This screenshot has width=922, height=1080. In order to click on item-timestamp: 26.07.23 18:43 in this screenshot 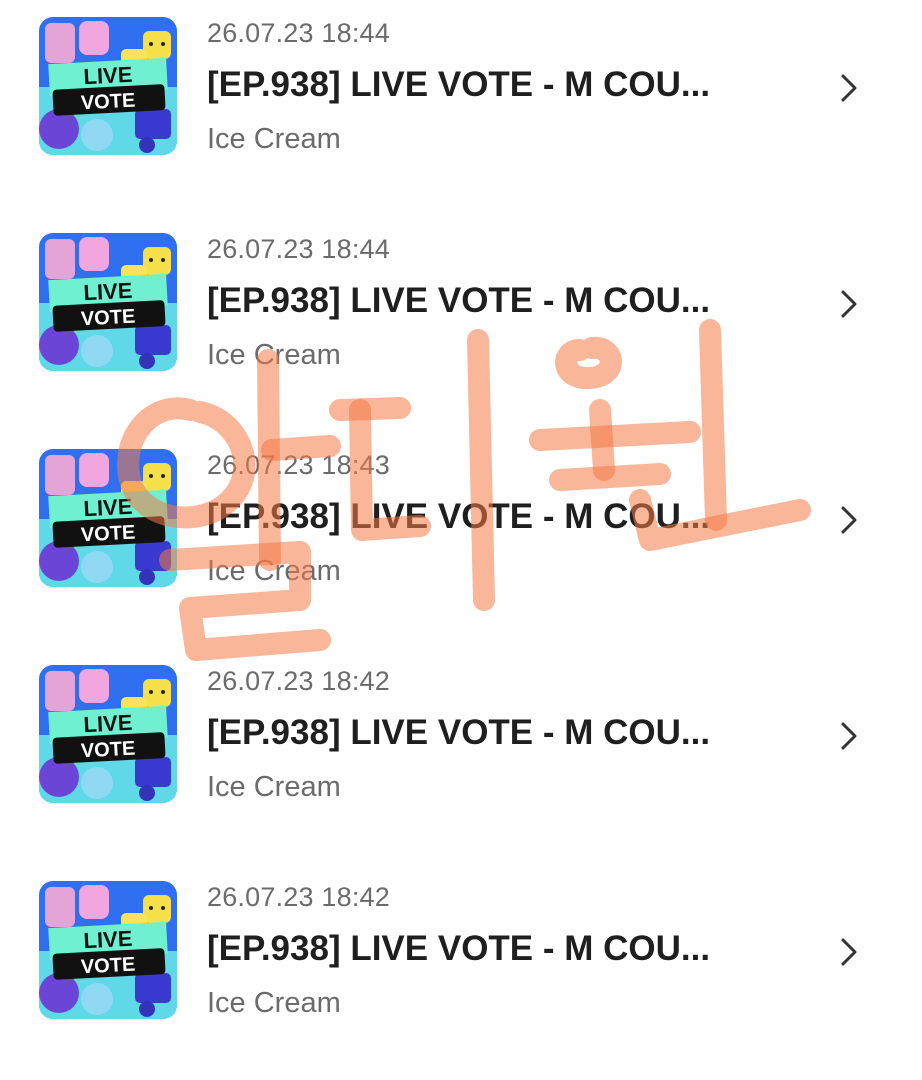, I will do `click(298, 465)`.